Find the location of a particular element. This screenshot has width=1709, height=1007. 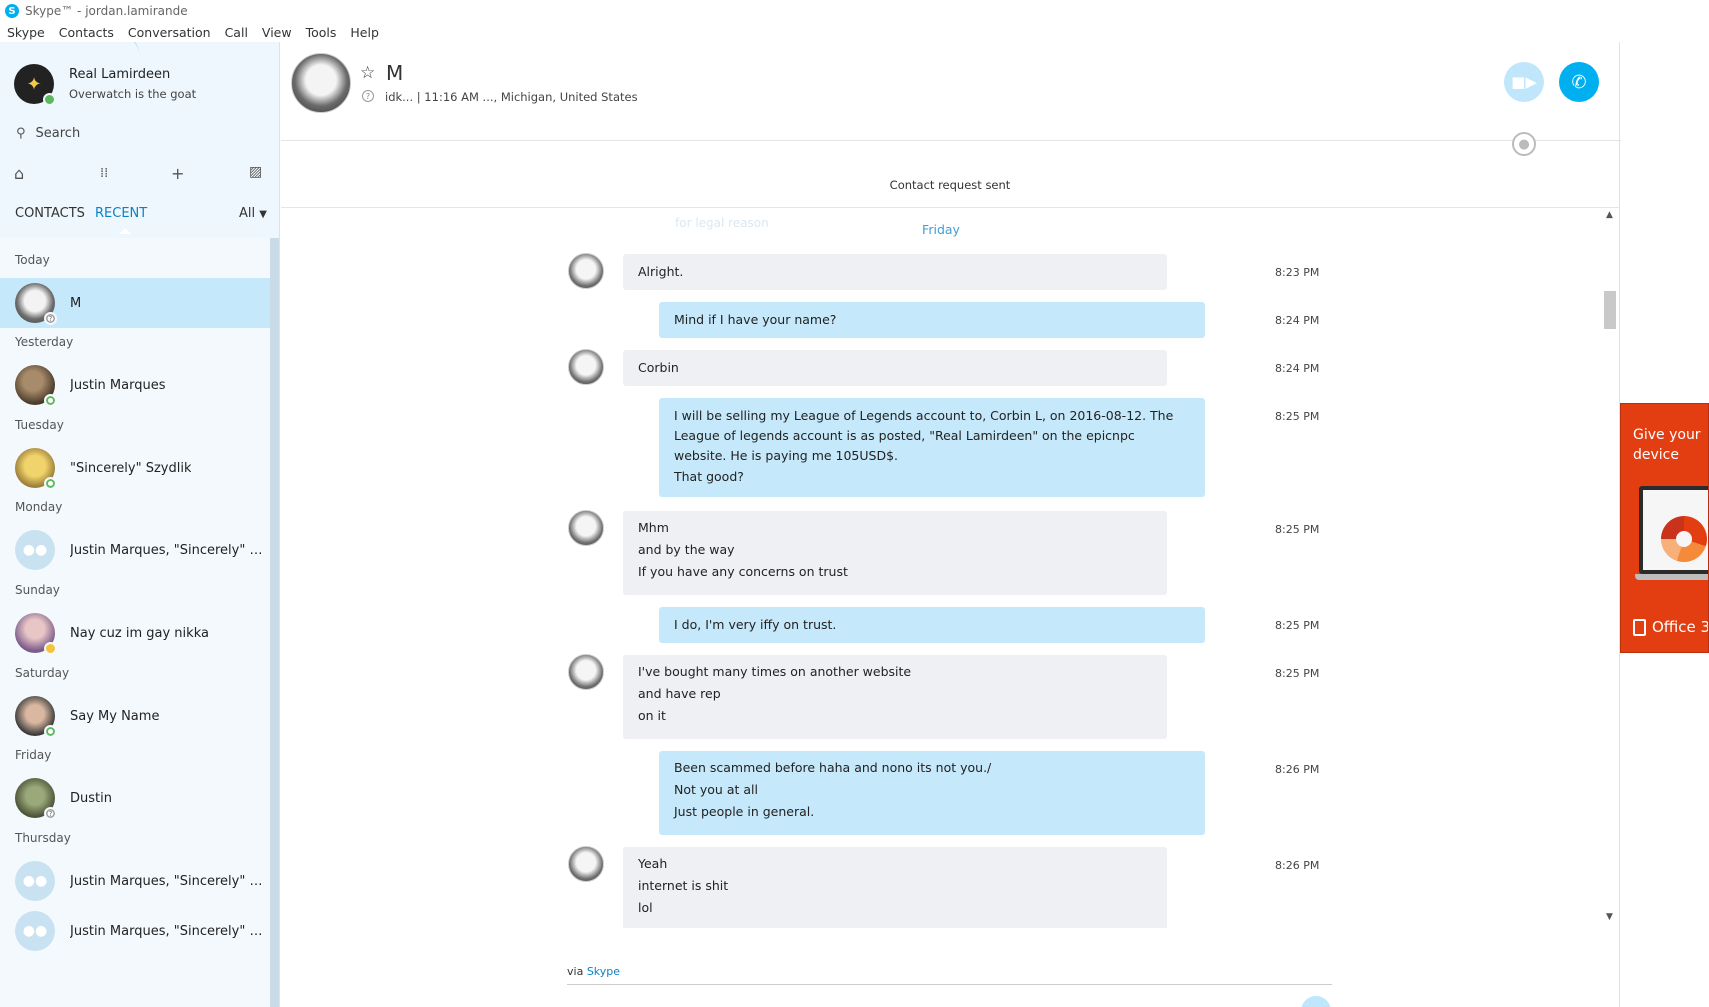

scroll-thumb is located at coordinates (1610, 310).